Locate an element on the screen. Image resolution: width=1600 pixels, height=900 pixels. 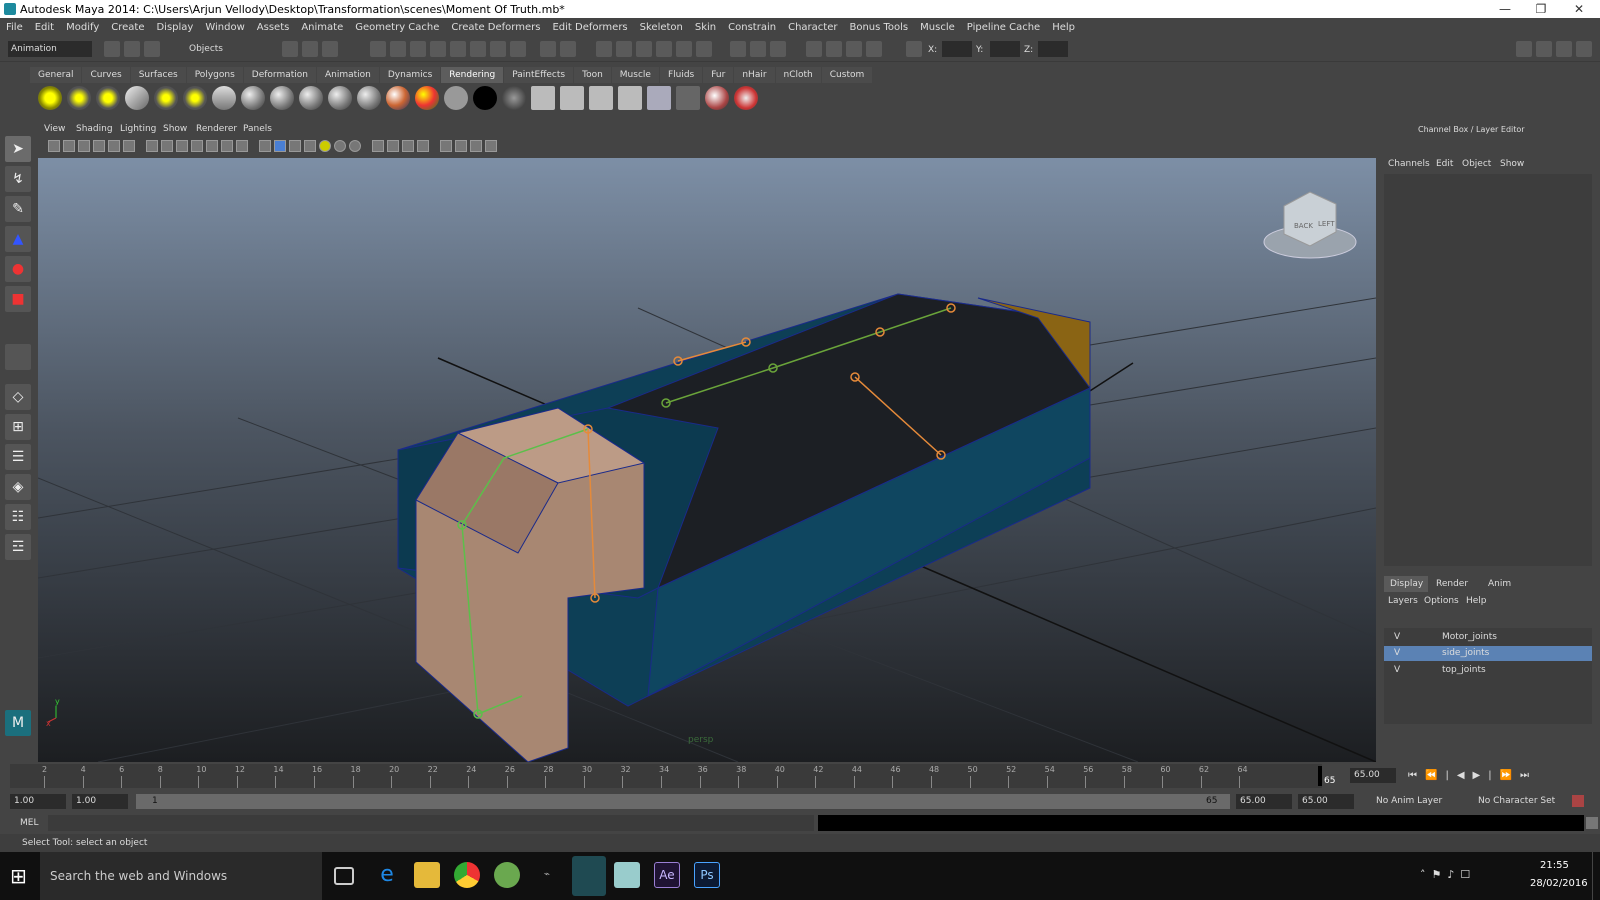
shelf-tab-custom: Custom is located at coordinates (847, 75).